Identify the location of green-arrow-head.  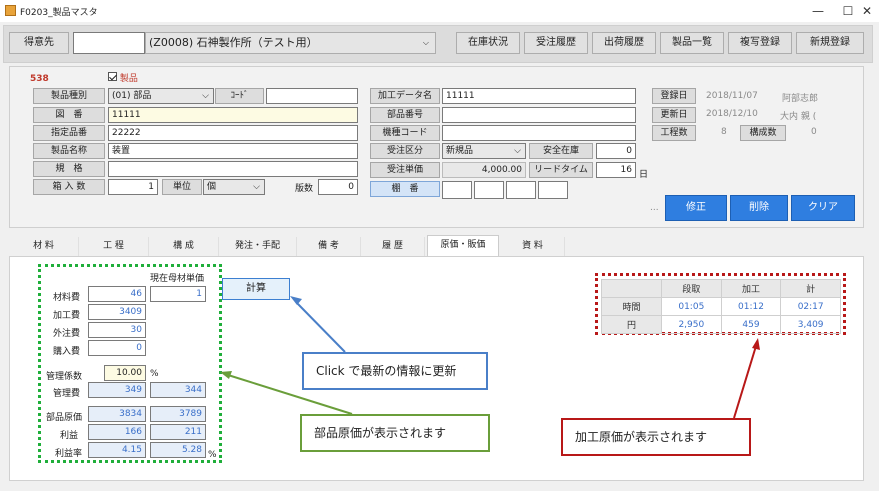
(226, 375).